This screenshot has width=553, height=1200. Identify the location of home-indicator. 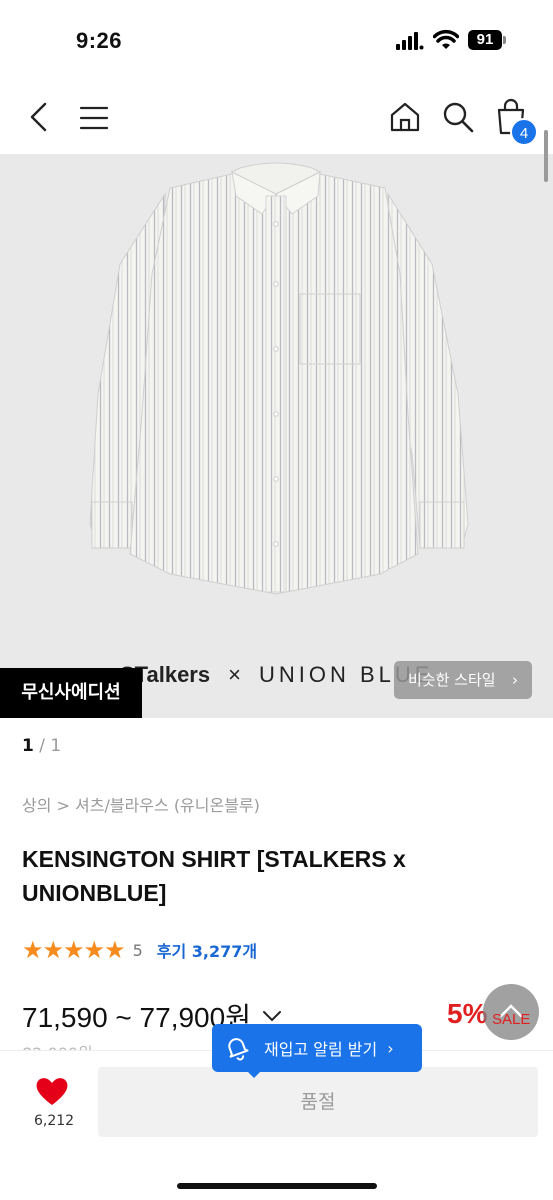
(277, 1186).